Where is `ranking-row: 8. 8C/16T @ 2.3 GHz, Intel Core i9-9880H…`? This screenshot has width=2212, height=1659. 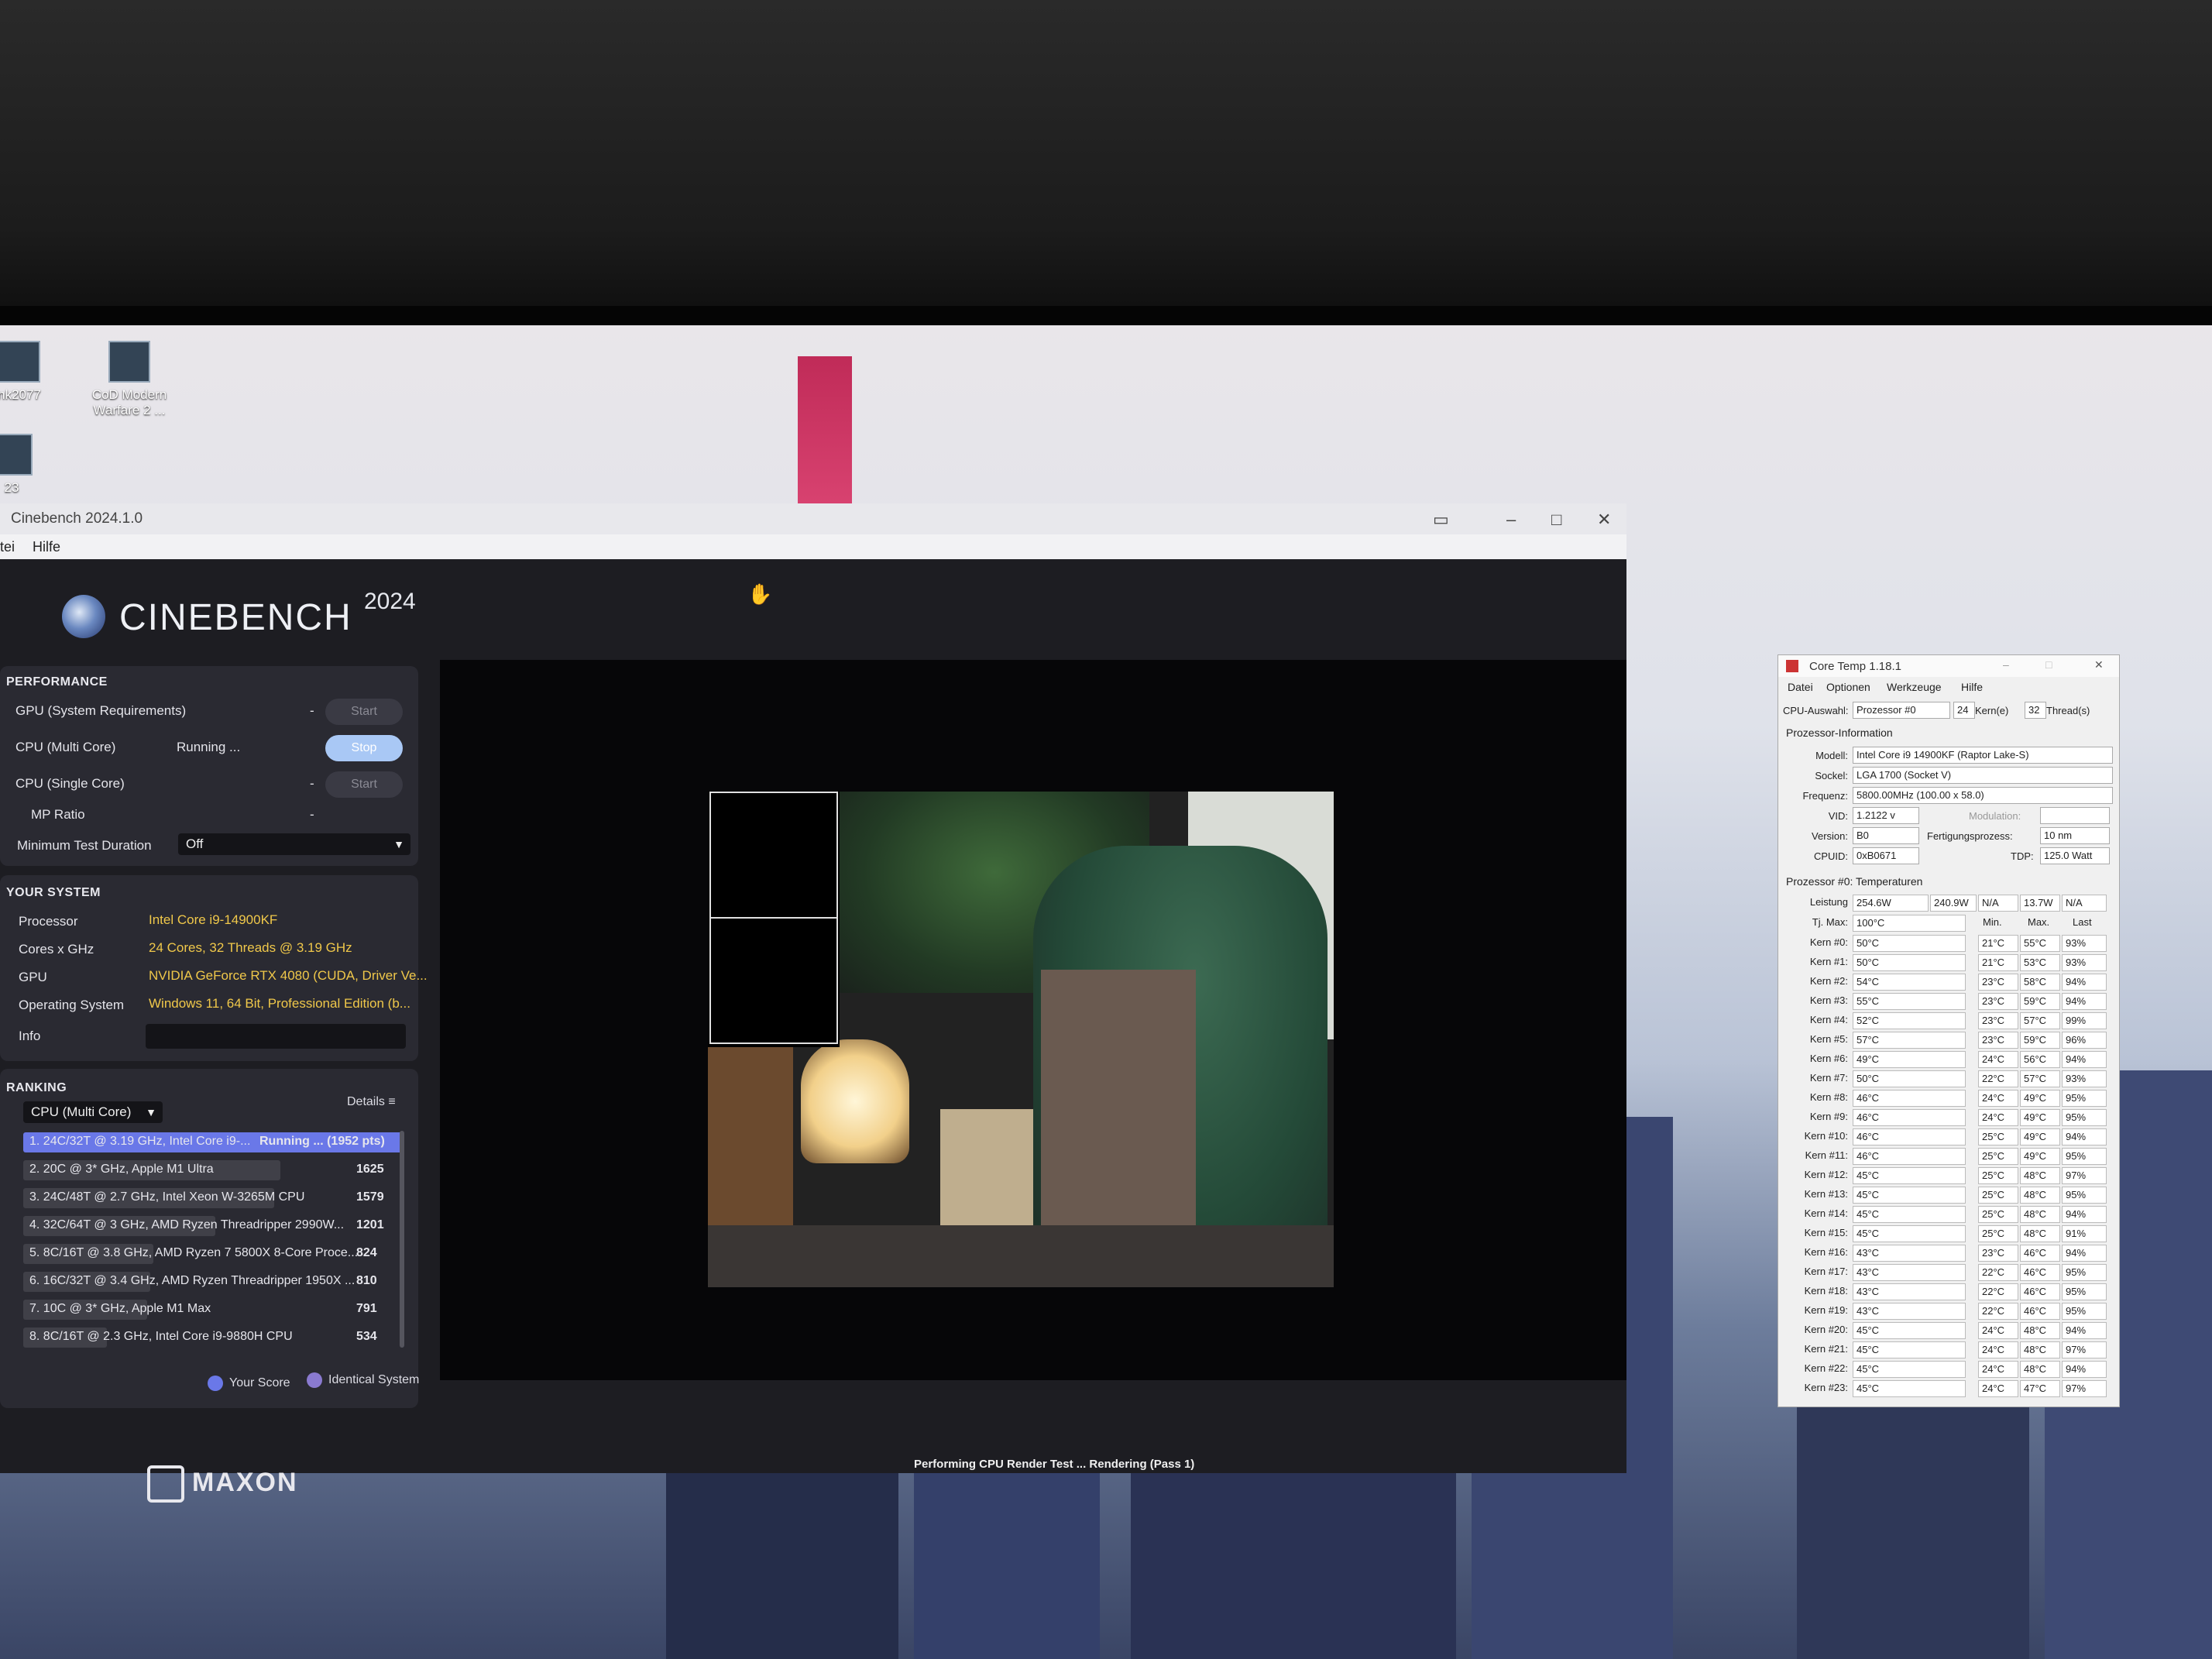 ranking-row: 8. 8C/16T @ 2.3 GHz, Intel Core i9-9880H… is located at coordinates (213, 1337).